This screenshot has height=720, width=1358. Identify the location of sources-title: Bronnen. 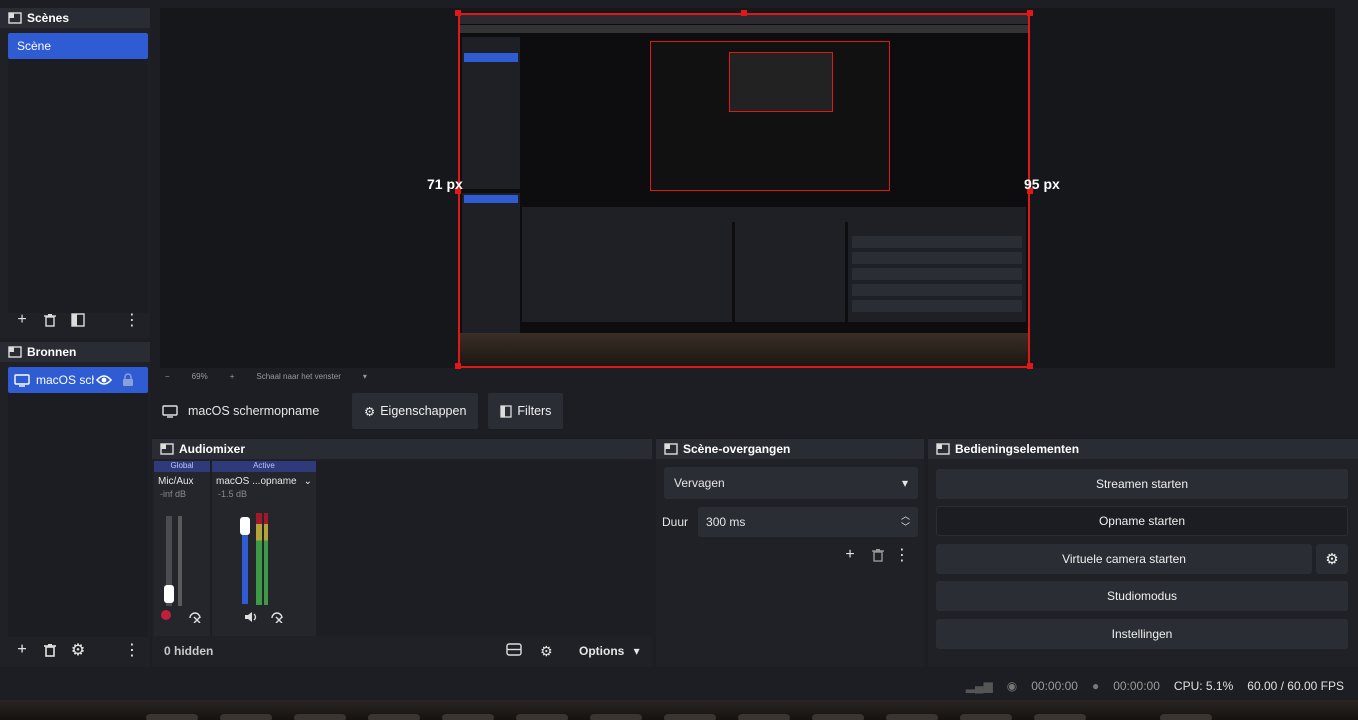
(52, 352).